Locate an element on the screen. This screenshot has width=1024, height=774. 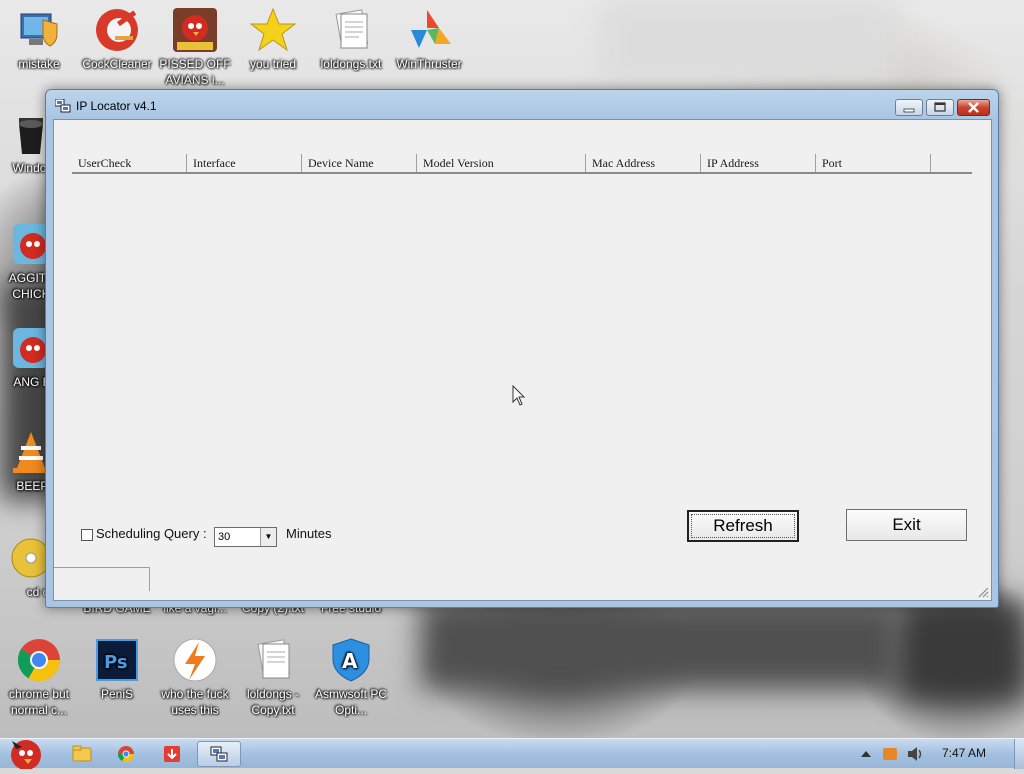
ccleaner-icon is located at coordinates (117, 30).